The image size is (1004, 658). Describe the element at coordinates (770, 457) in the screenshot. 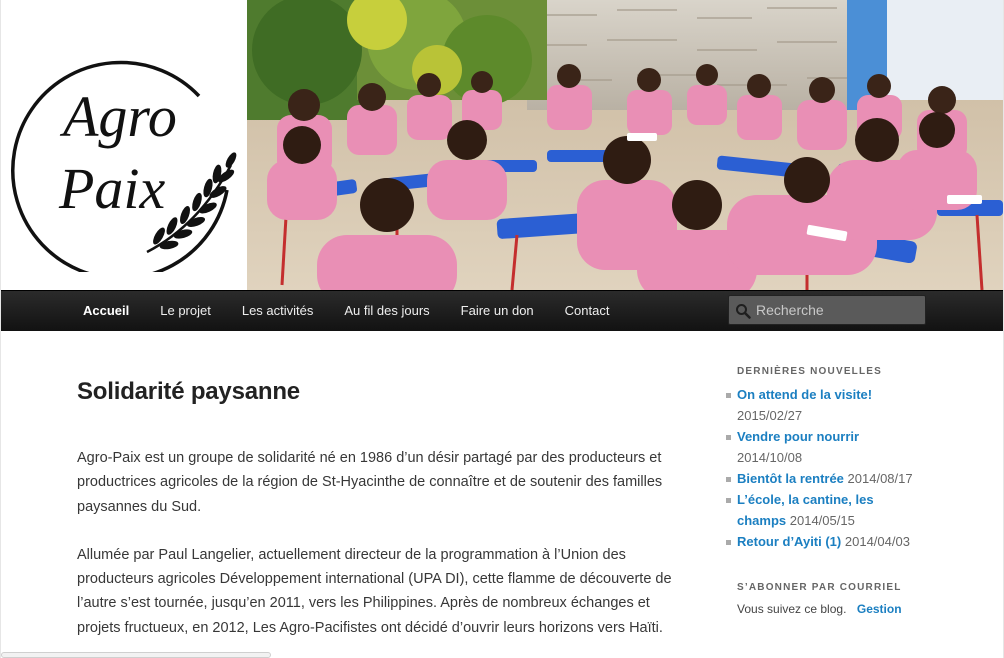

I see `news-date: 2014/10/08` at that location.